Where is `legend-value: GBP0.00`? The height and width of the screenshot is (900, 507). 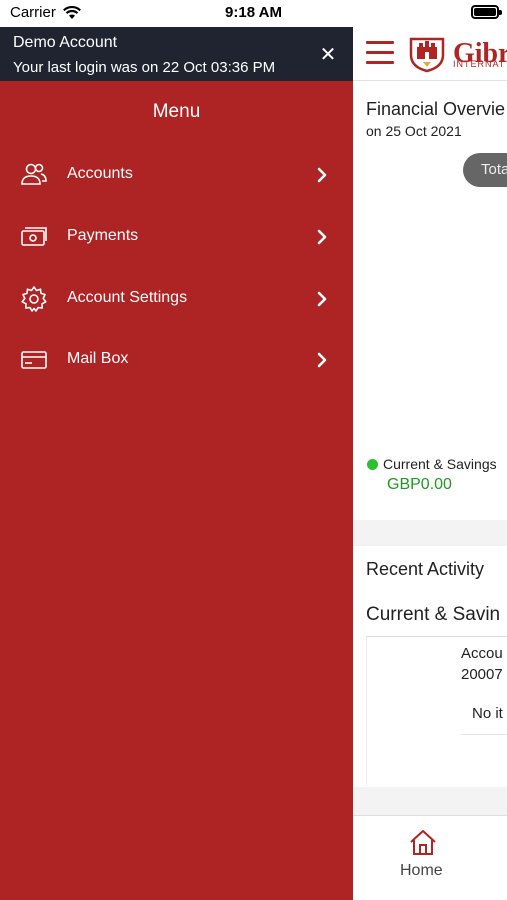
legend-value: GBP0.00 is located at coordinates (419, 484).